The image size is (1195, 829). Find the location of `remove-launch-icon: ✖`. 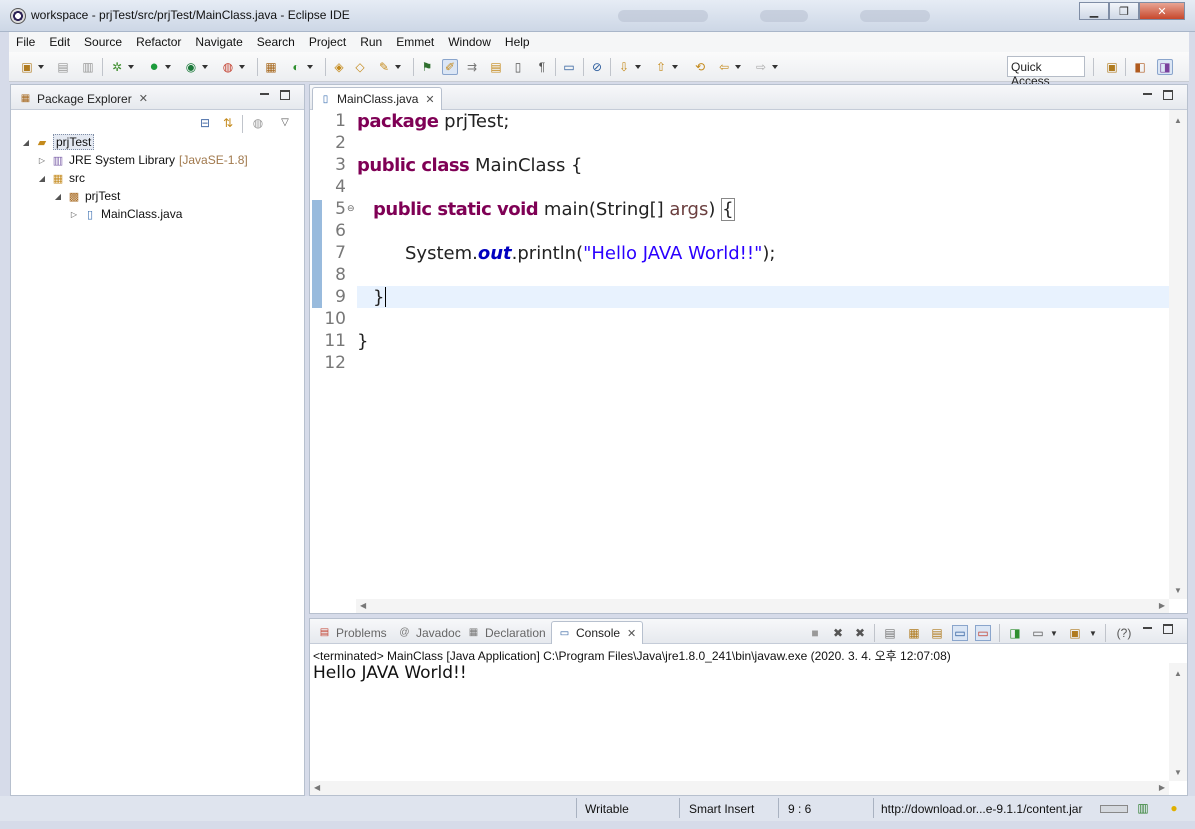

remove-launch-icon: ✖ is located at coordinates (838, 633).